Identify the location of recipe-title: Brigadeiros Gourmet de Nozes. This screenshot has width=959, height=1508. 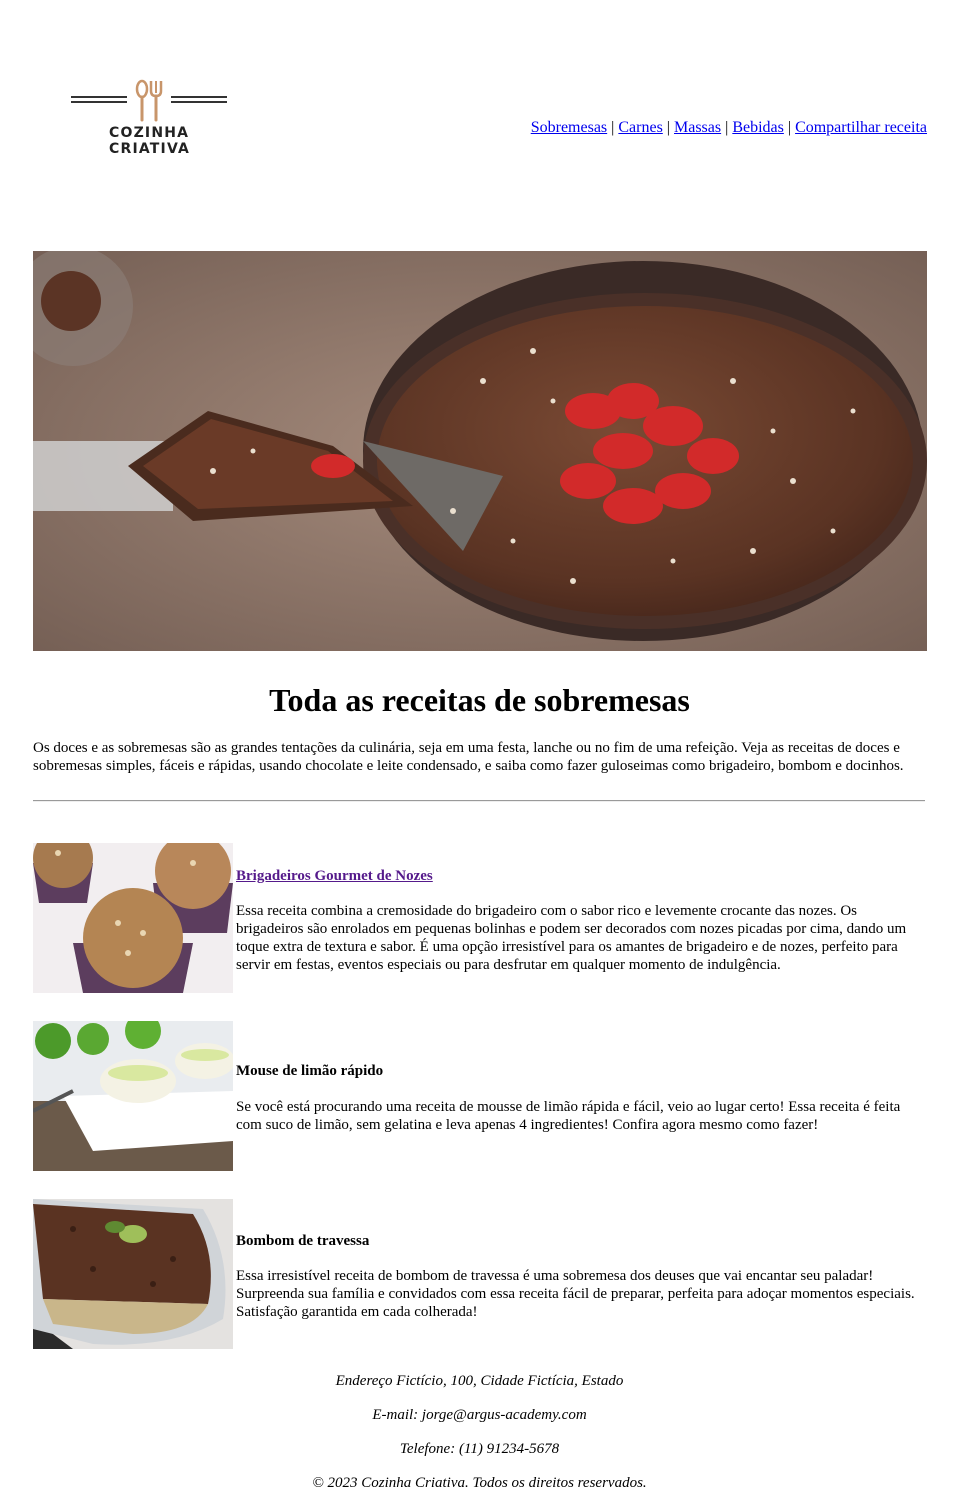
(334, 876).